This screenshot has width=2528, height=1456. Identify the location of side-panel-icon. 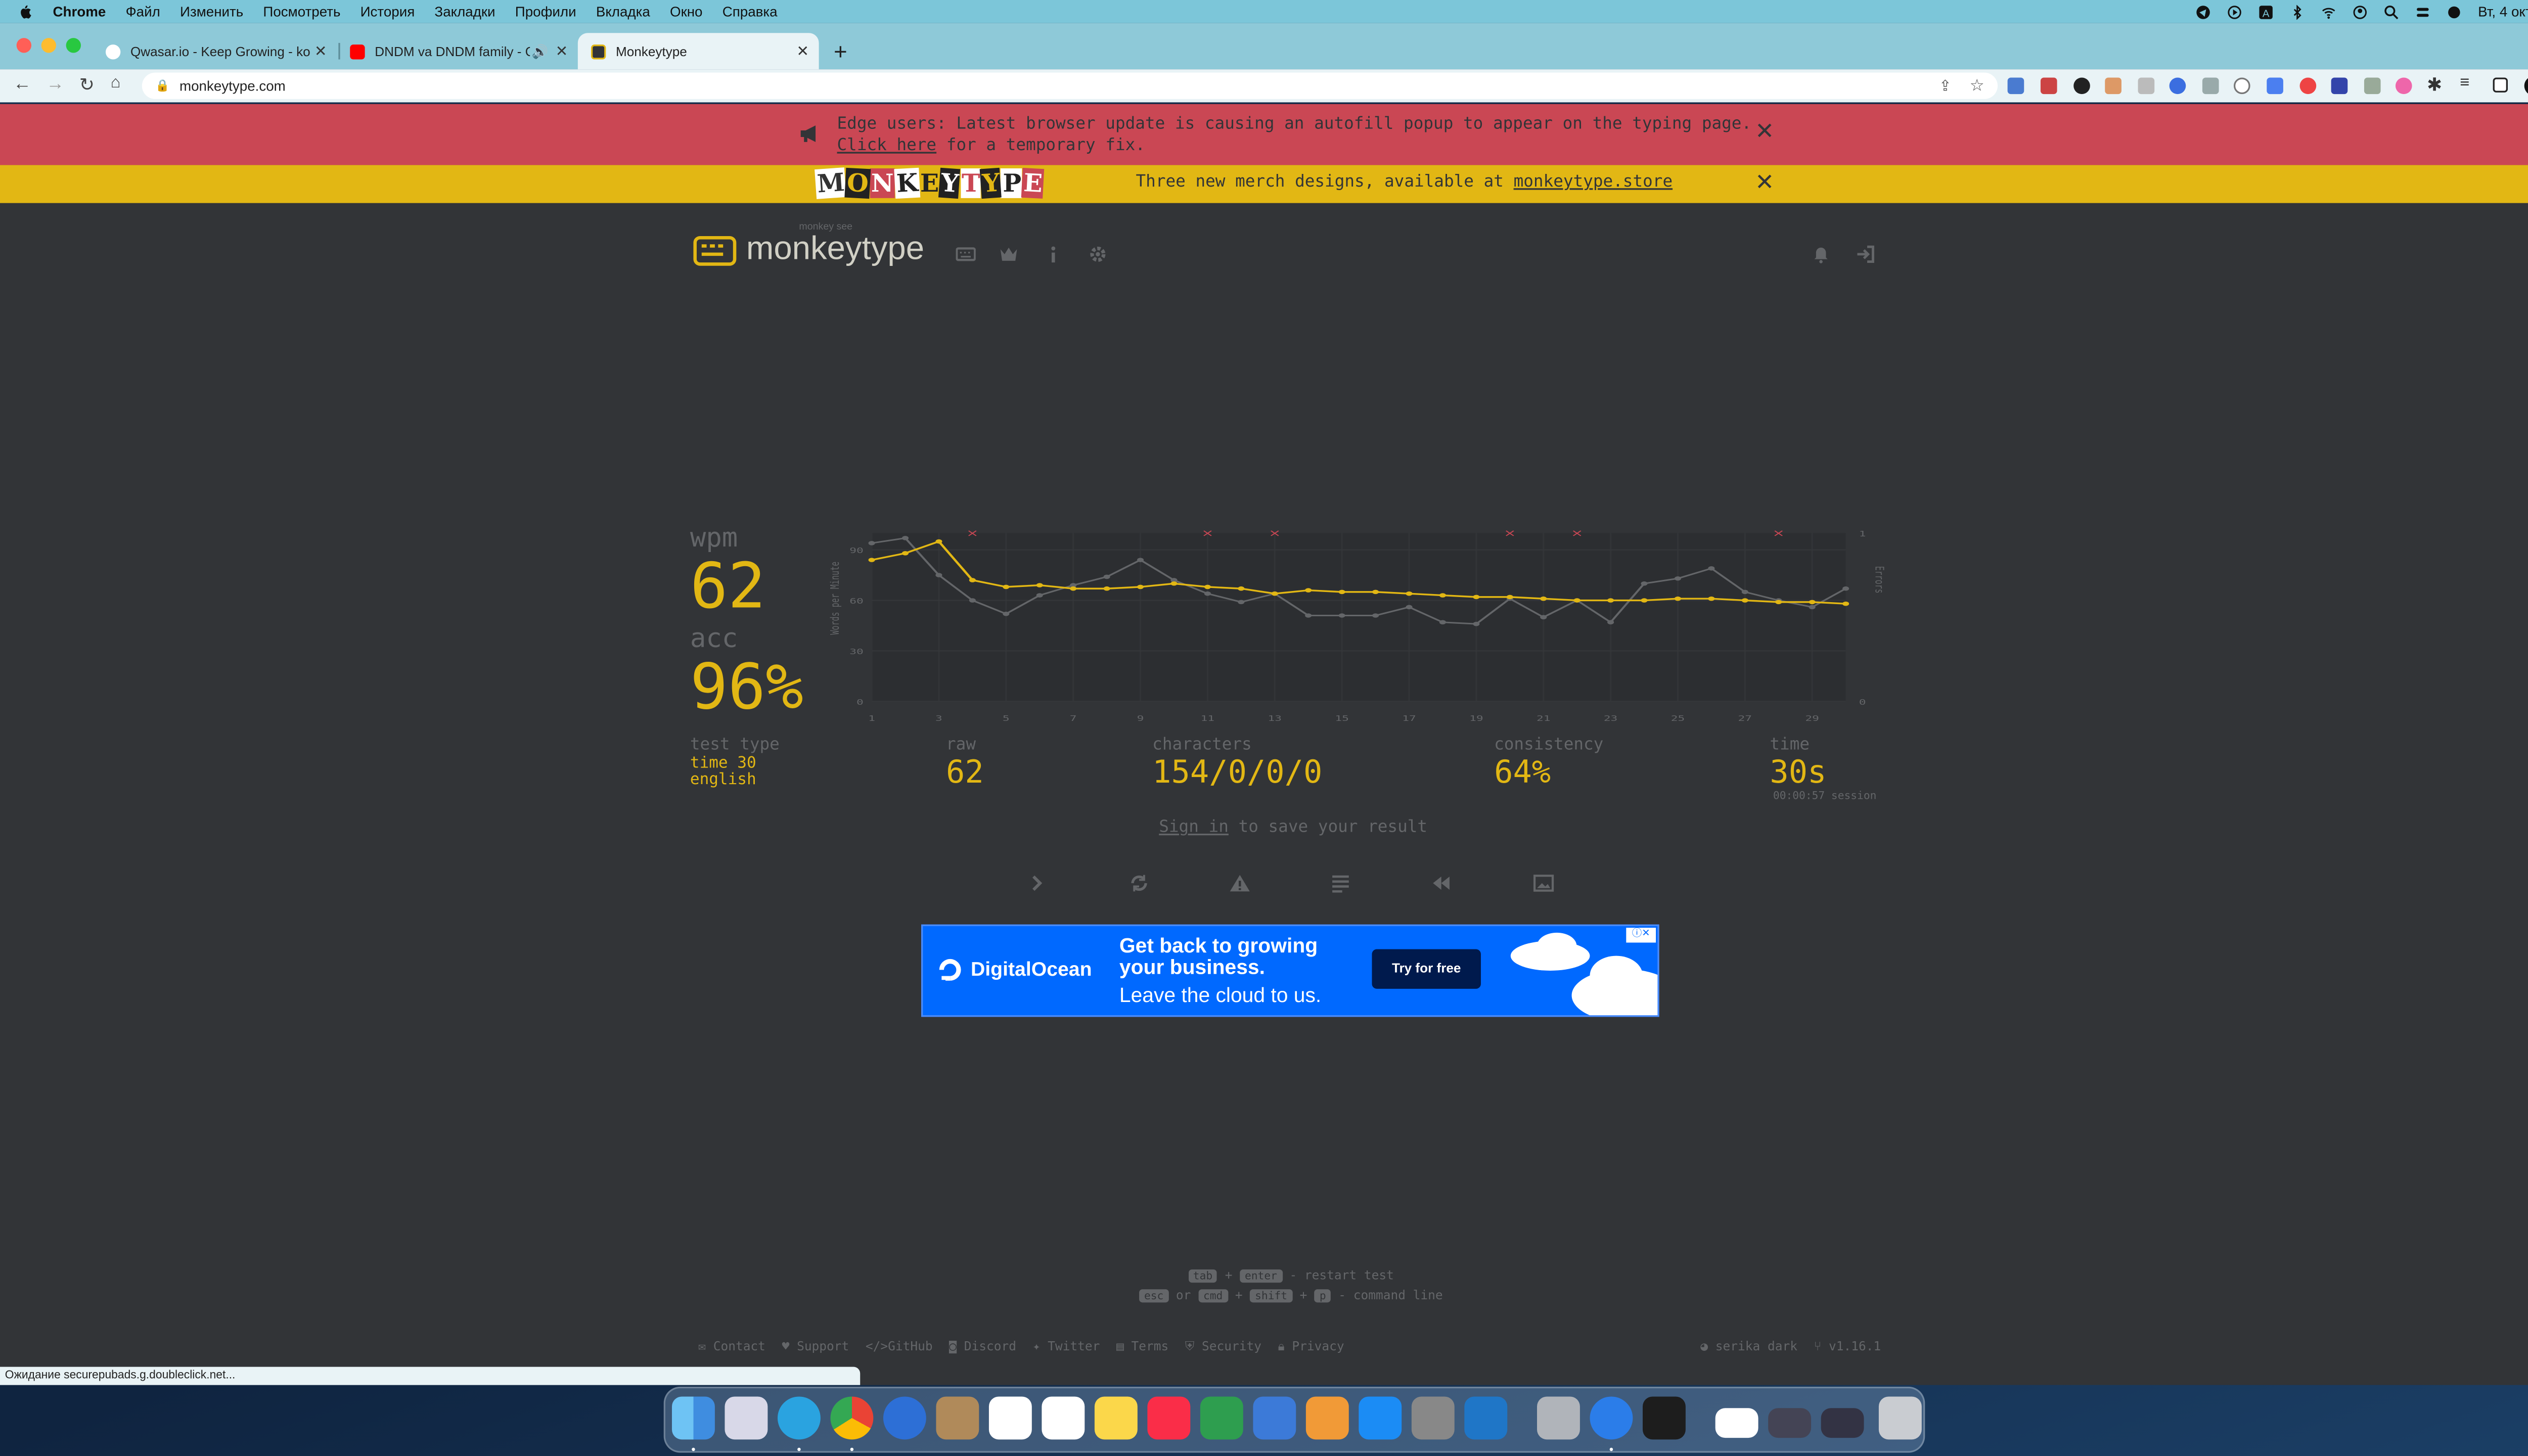
(2501, 85).